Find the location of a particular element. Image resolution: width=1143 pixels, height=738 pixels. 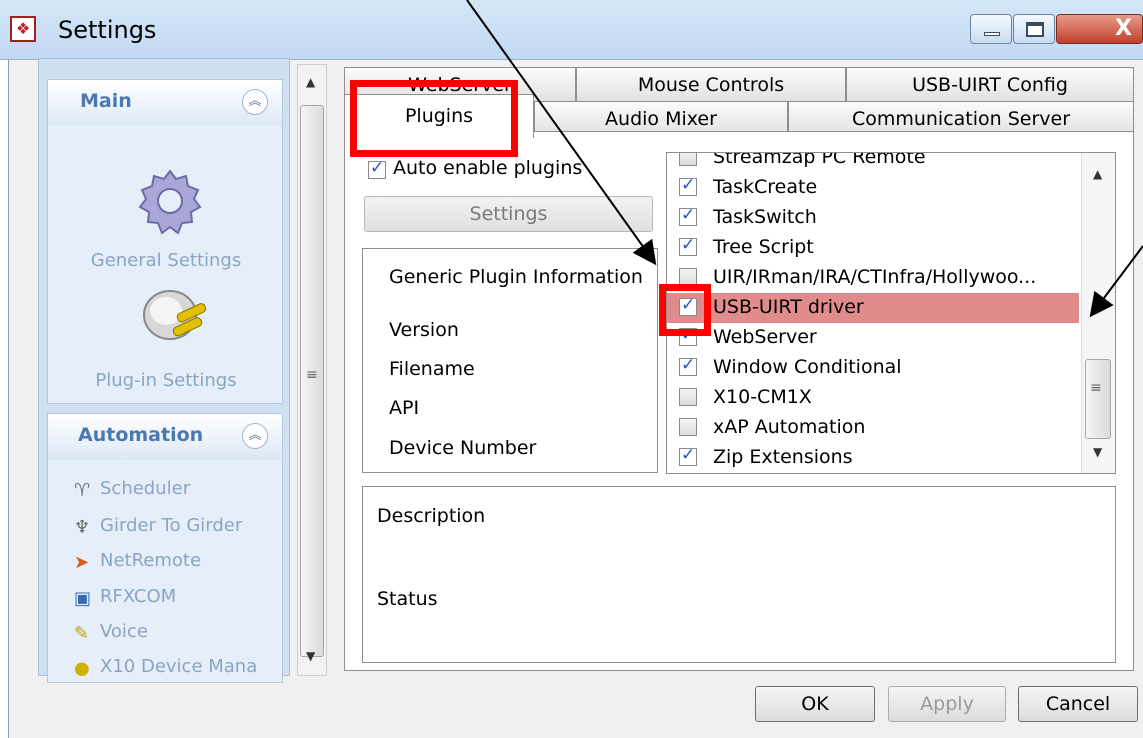

app-icon: ❖ is located at coordinates (23, 29).